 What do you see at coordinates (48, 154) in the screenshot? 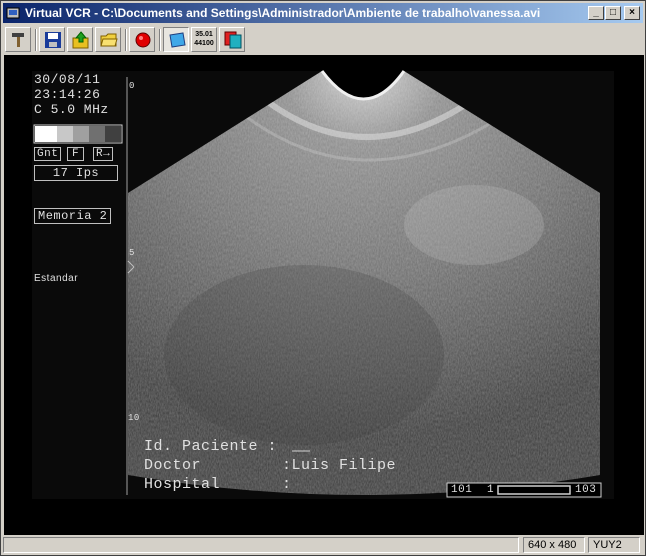
I see `gain-control: Gnt` at bounding box center [48, 154].